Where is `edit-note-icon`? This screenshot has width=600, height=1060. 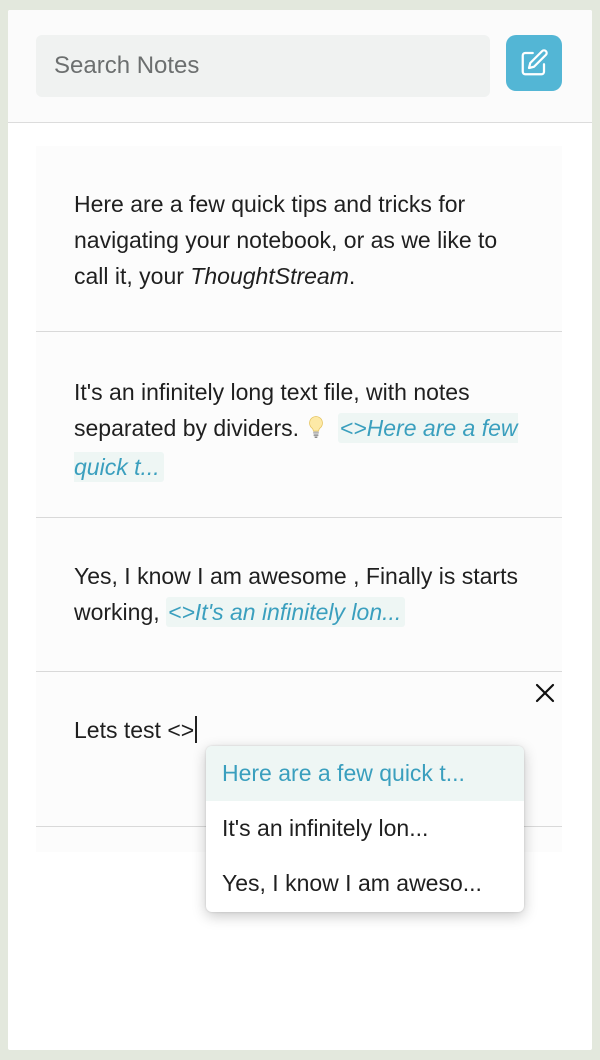 edit-note-icon is located at coordinates (534, 62).